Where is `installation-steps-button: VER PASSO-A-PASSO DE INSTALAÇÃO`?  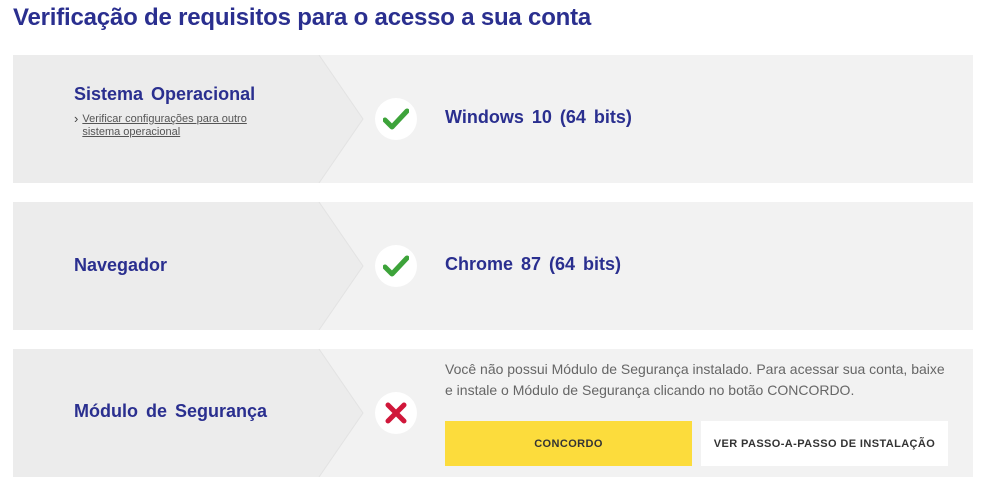 installation-steps-button: VER PASSO-A-PASSO DE INSTALAÇÃO is located at coordinates (824, 443).